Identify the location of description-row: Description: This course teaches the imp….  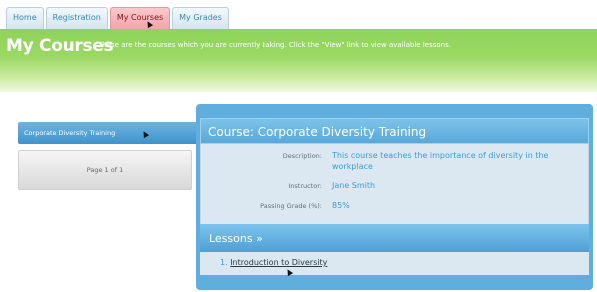
(394, 165).